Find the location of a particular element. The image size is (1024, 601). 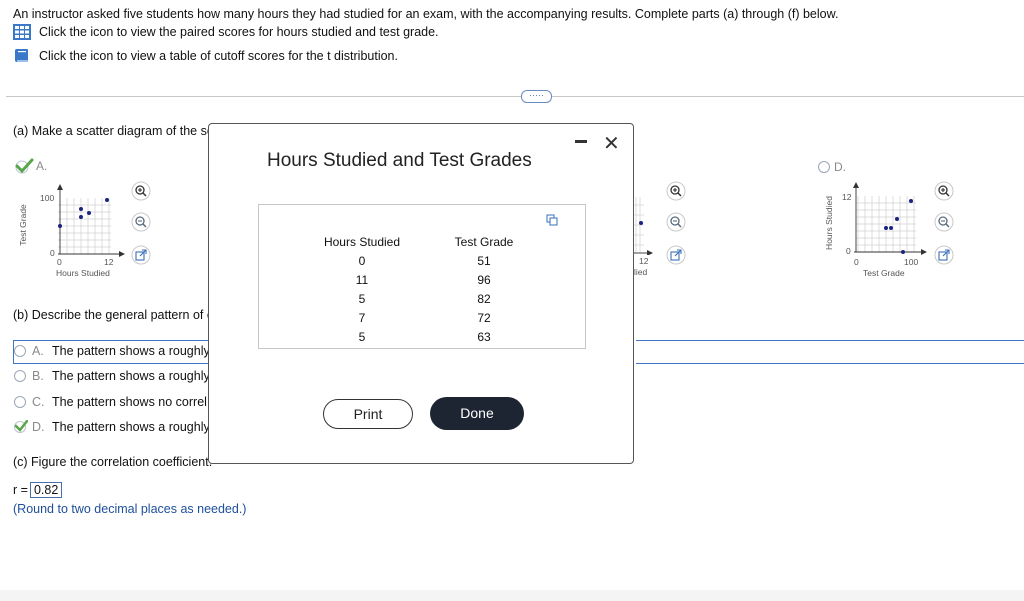

option-letter: C. is located at coordinates (38, 402).